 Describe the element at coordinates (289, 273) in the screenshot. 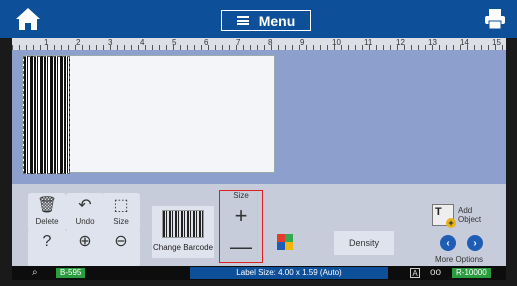

I see `label-size-text: Label Size: 4.00 x 1.59 (Auto)` at that location.